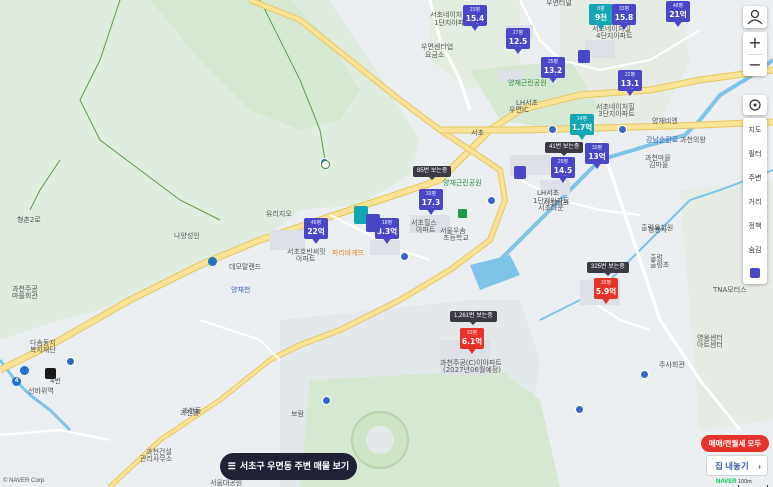  Describe the element at coordinates (475, 18) in the screenshot. I see `listing-marker: 23평 15.4억` at that location.